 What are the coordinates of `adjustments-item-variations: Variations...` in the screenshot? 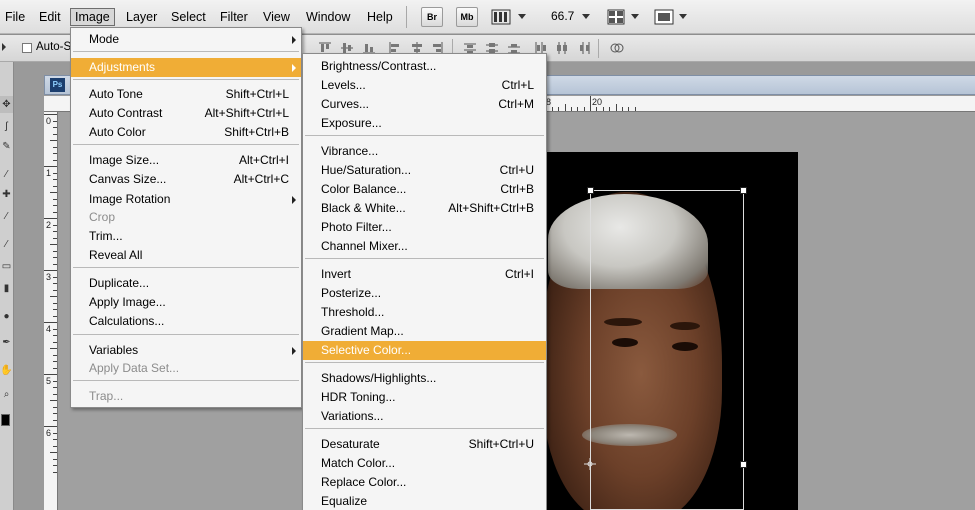 It's located at (424, 416).